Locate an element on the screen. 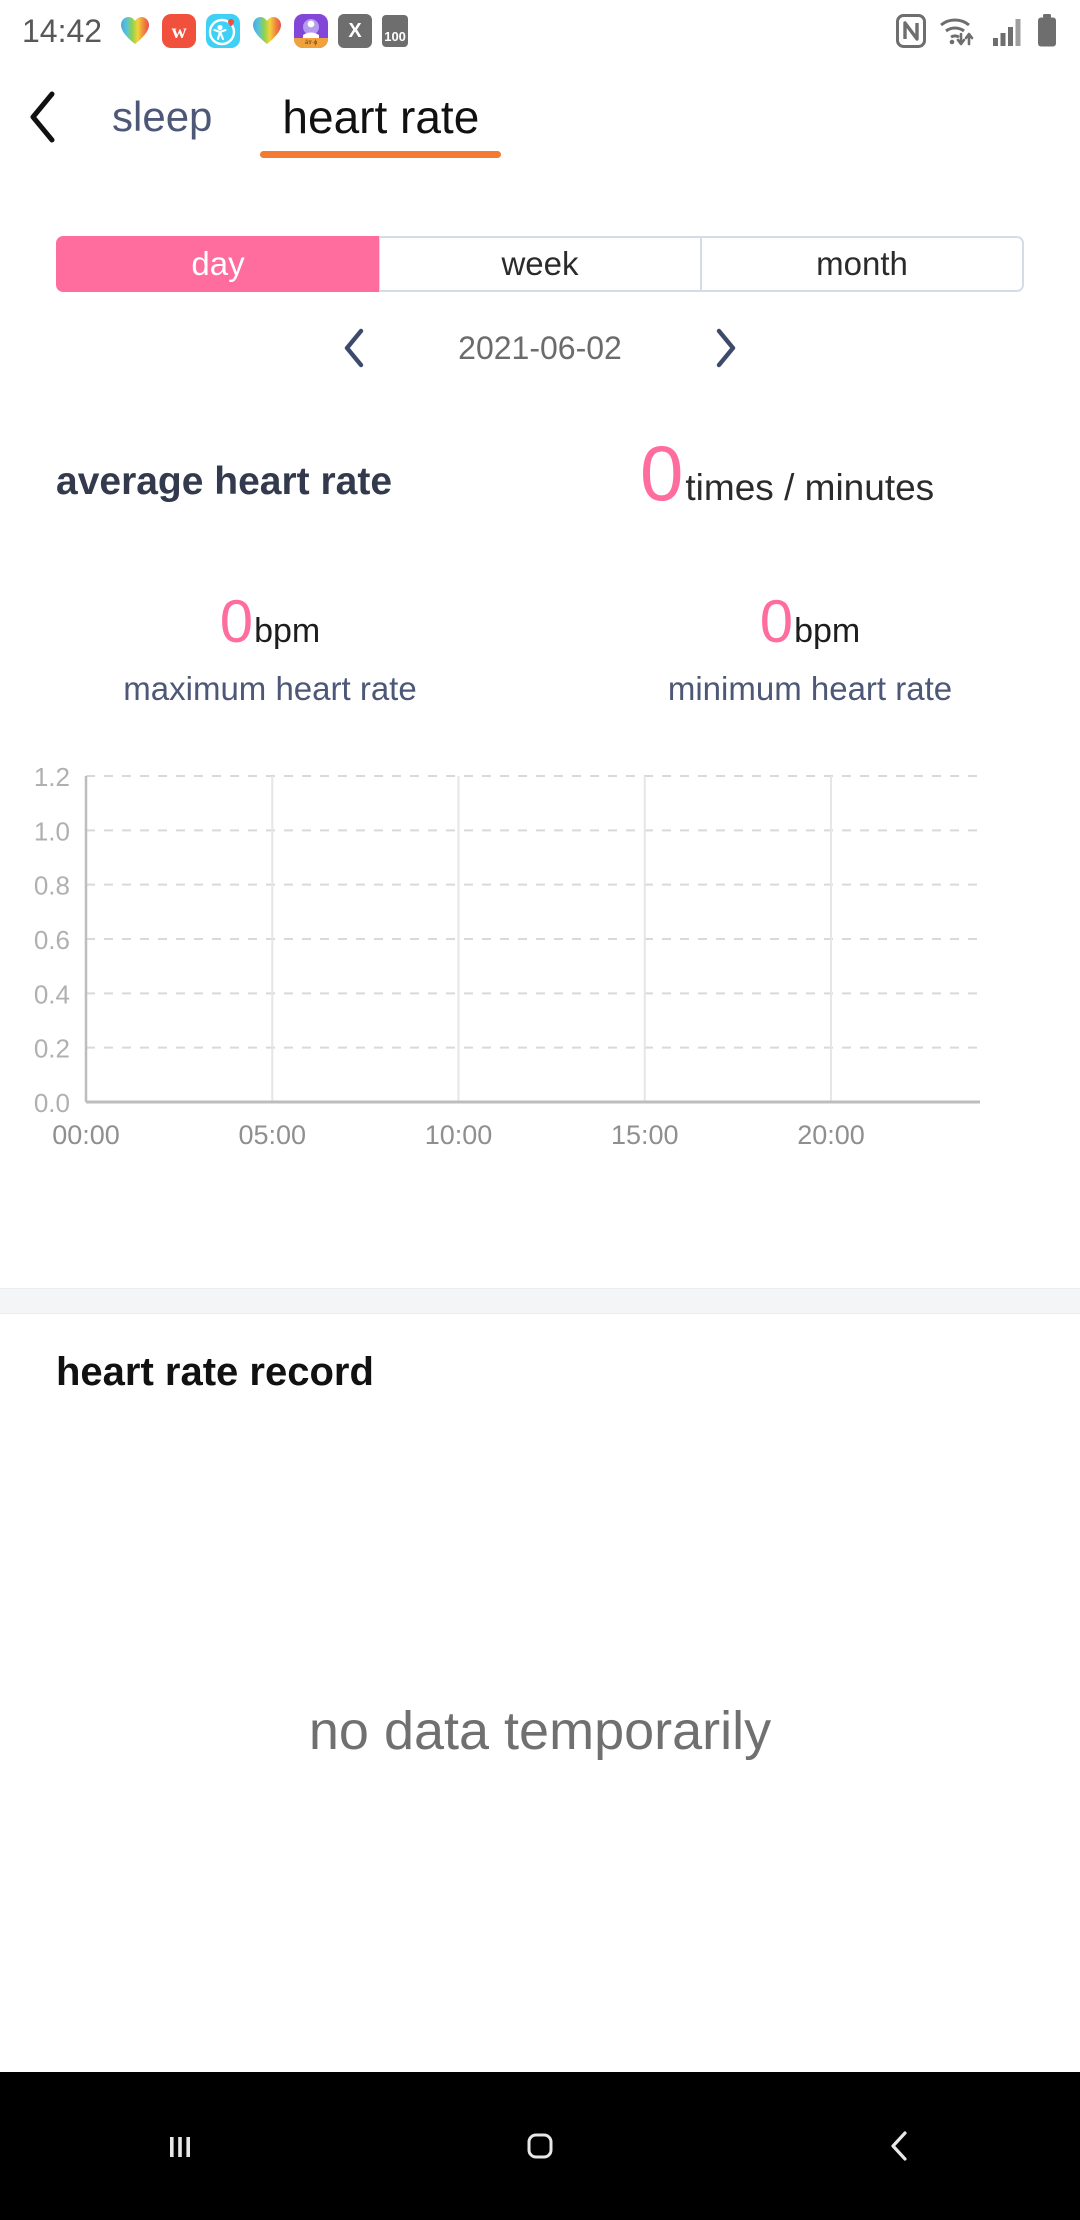  next-date-button is located at coordinates (725, 348).